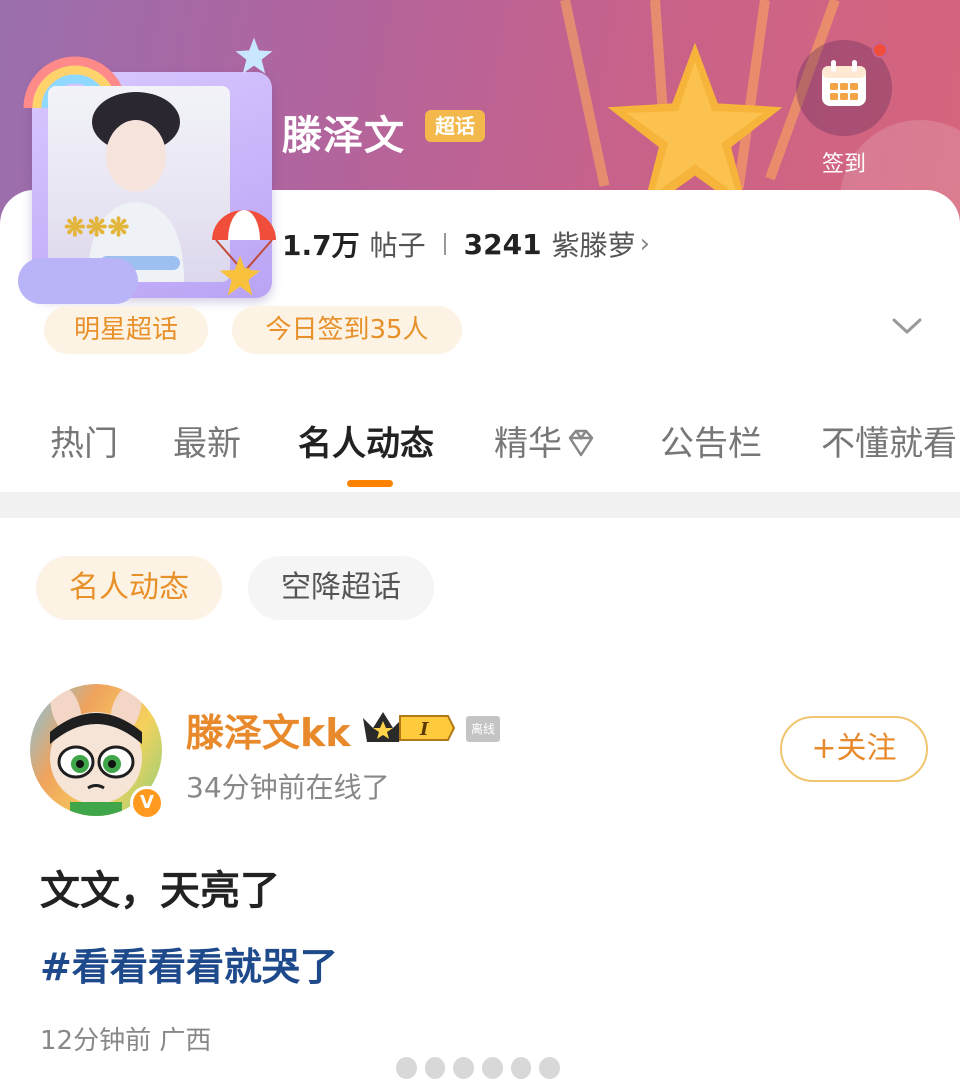  I want to click on post-meta: 12分钟前 广西, so click(126, 1041).